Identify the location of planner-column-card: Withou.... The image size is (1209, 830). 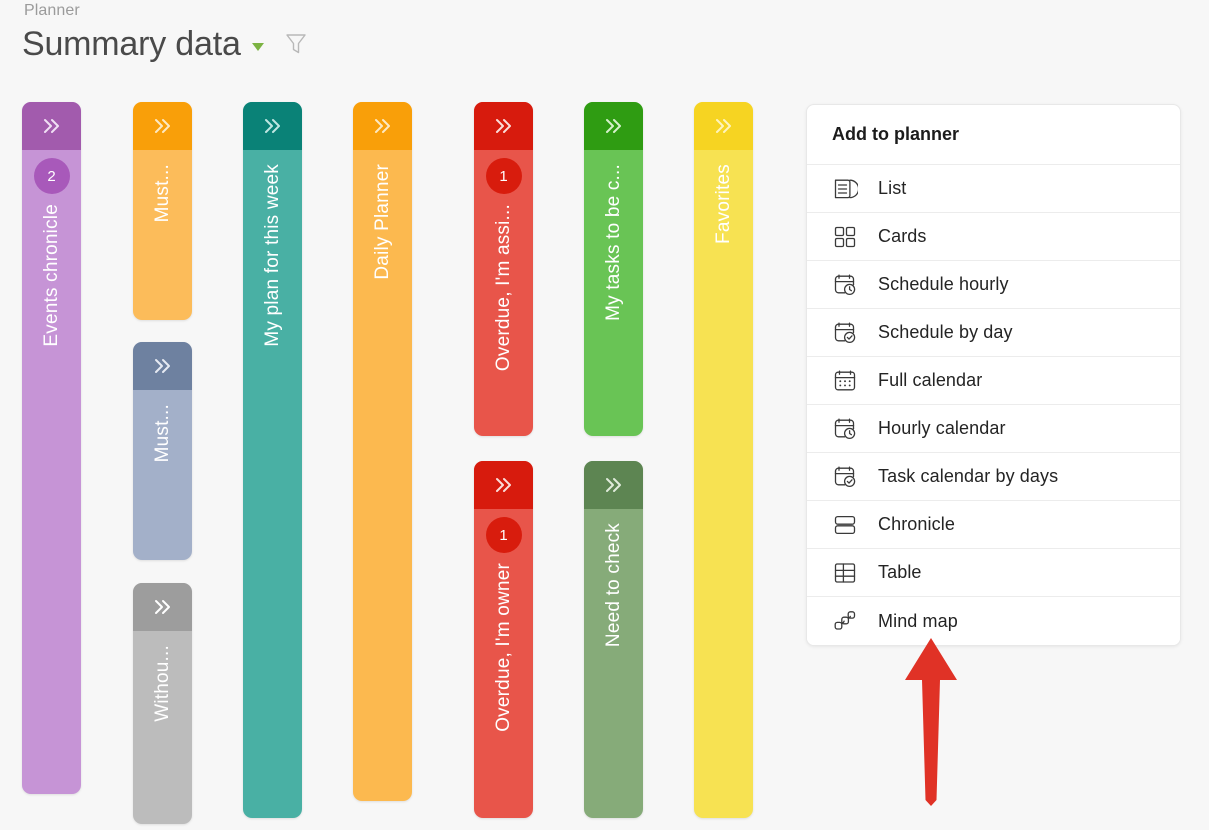
(162, 703).